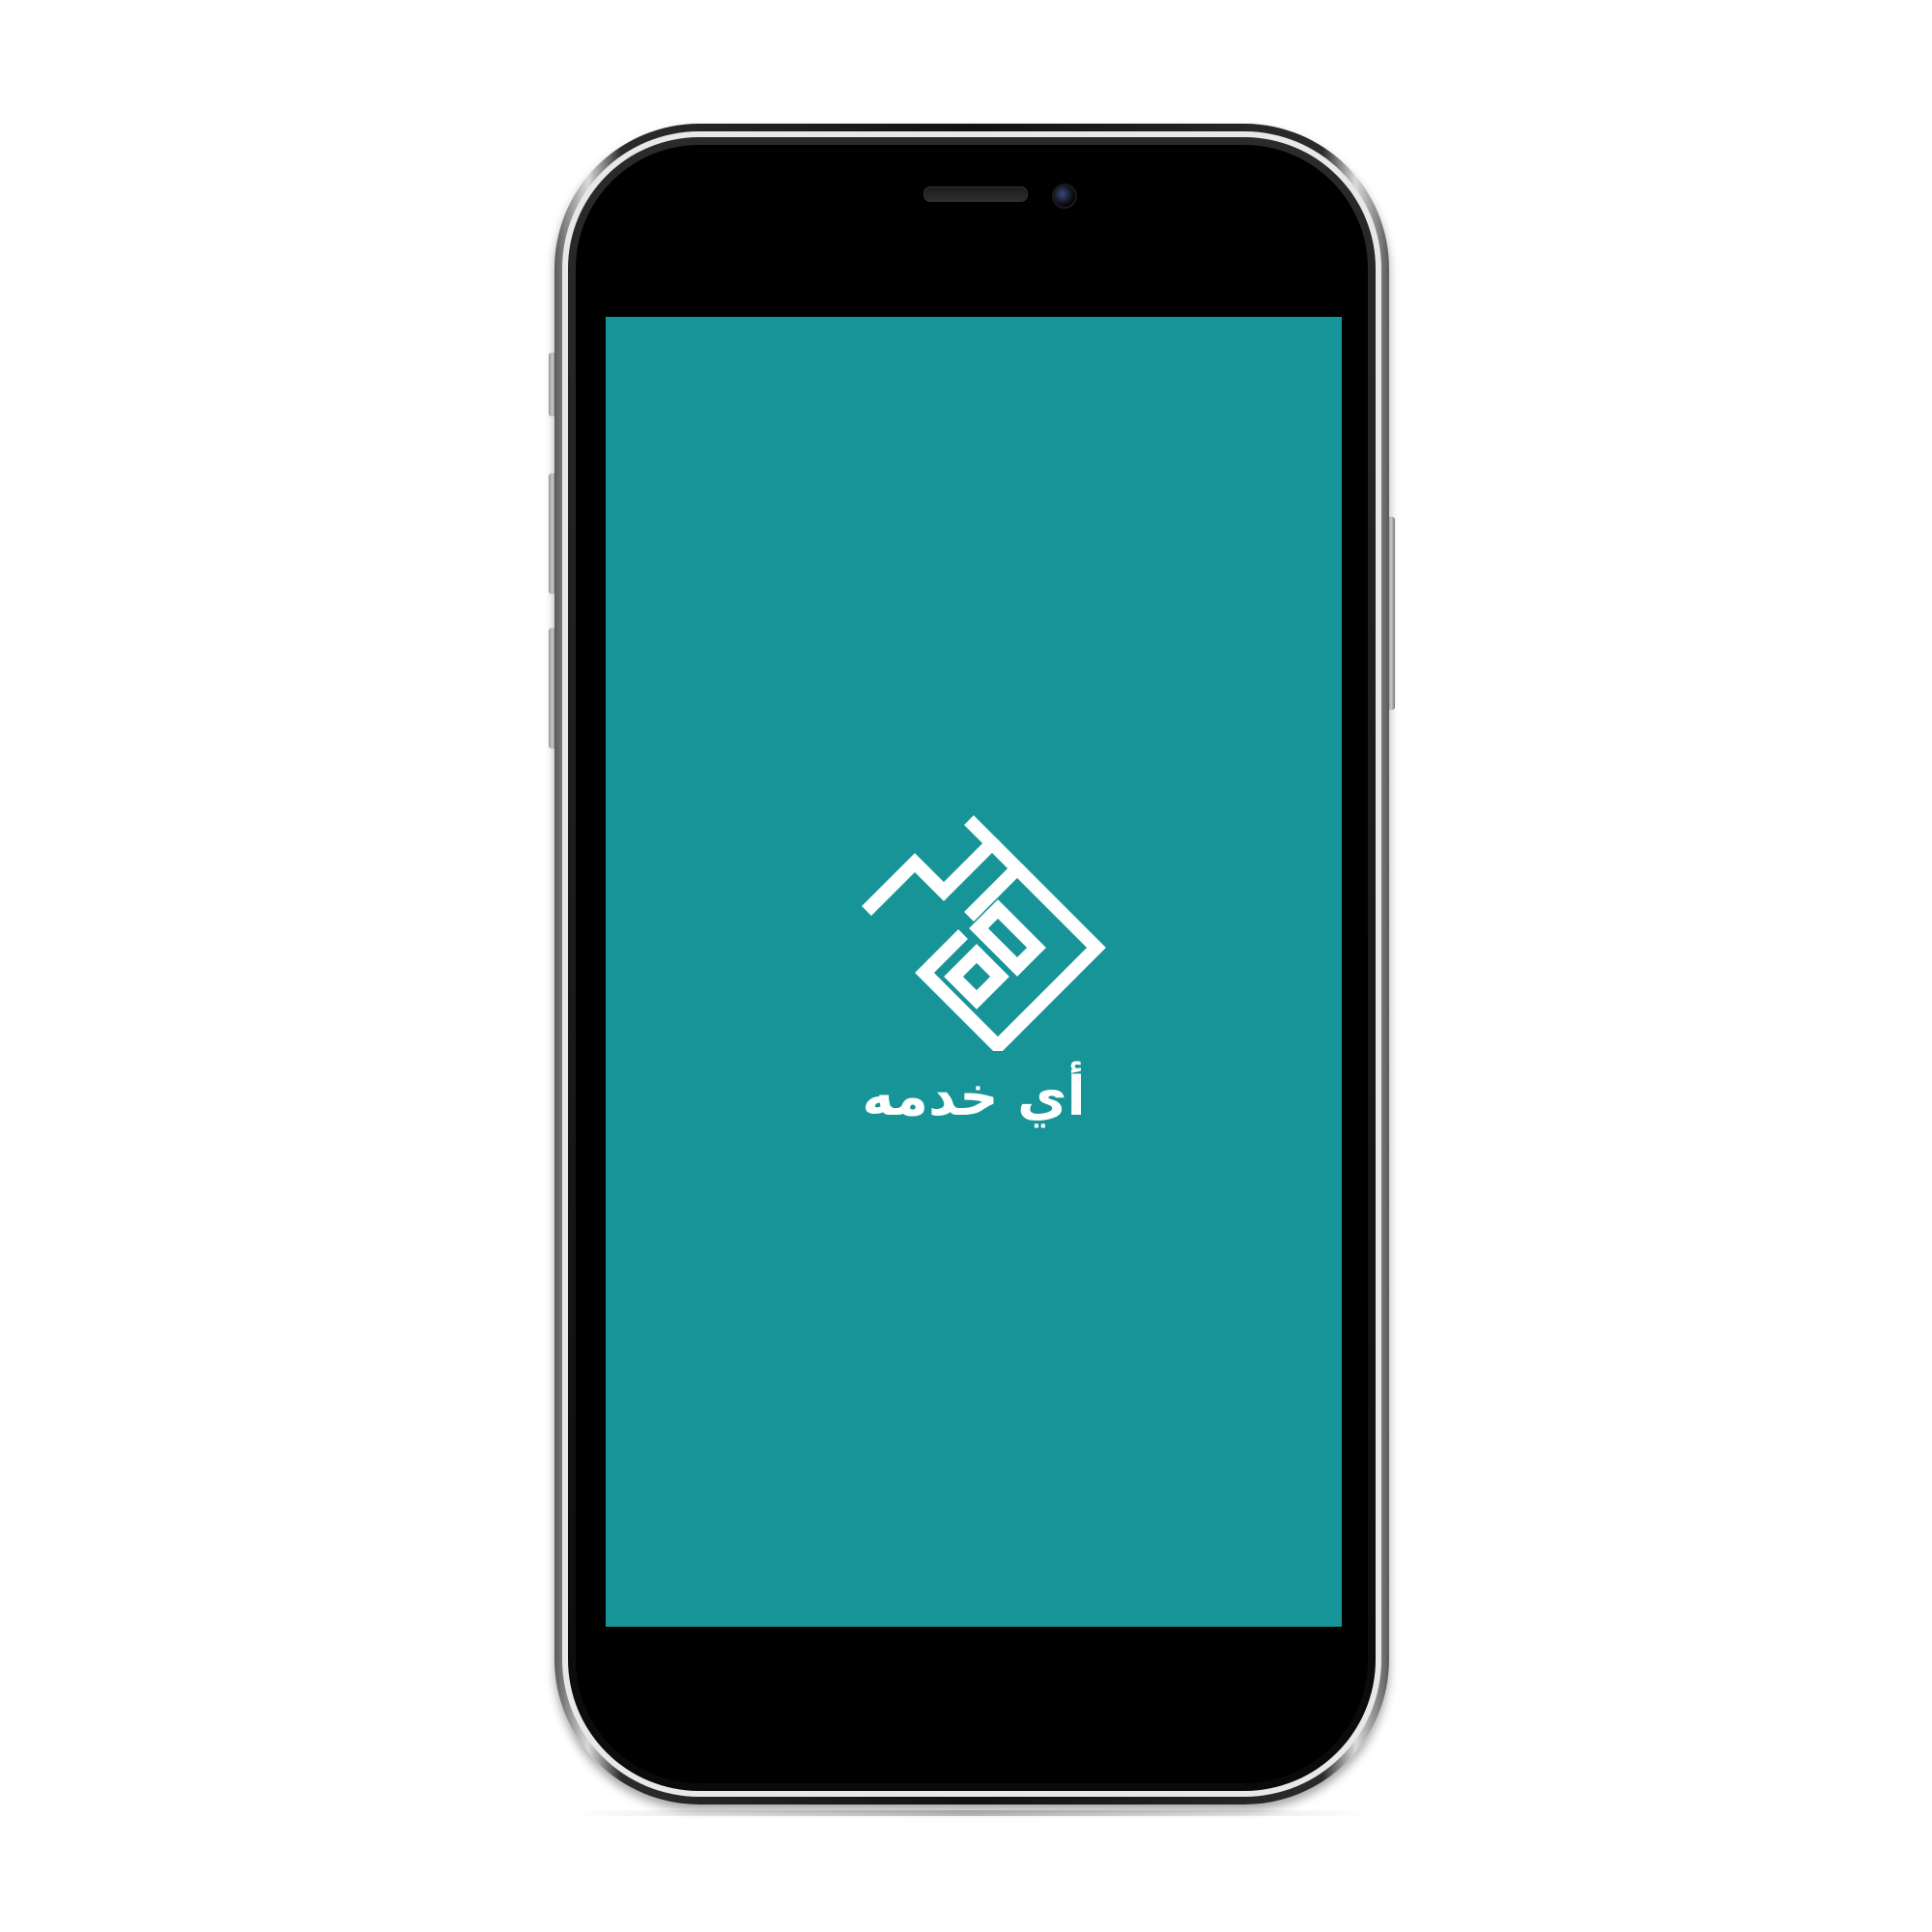  Describe the element at coordinates (984, 933) in the screenshot. I see `app-logo-icon` at that location.